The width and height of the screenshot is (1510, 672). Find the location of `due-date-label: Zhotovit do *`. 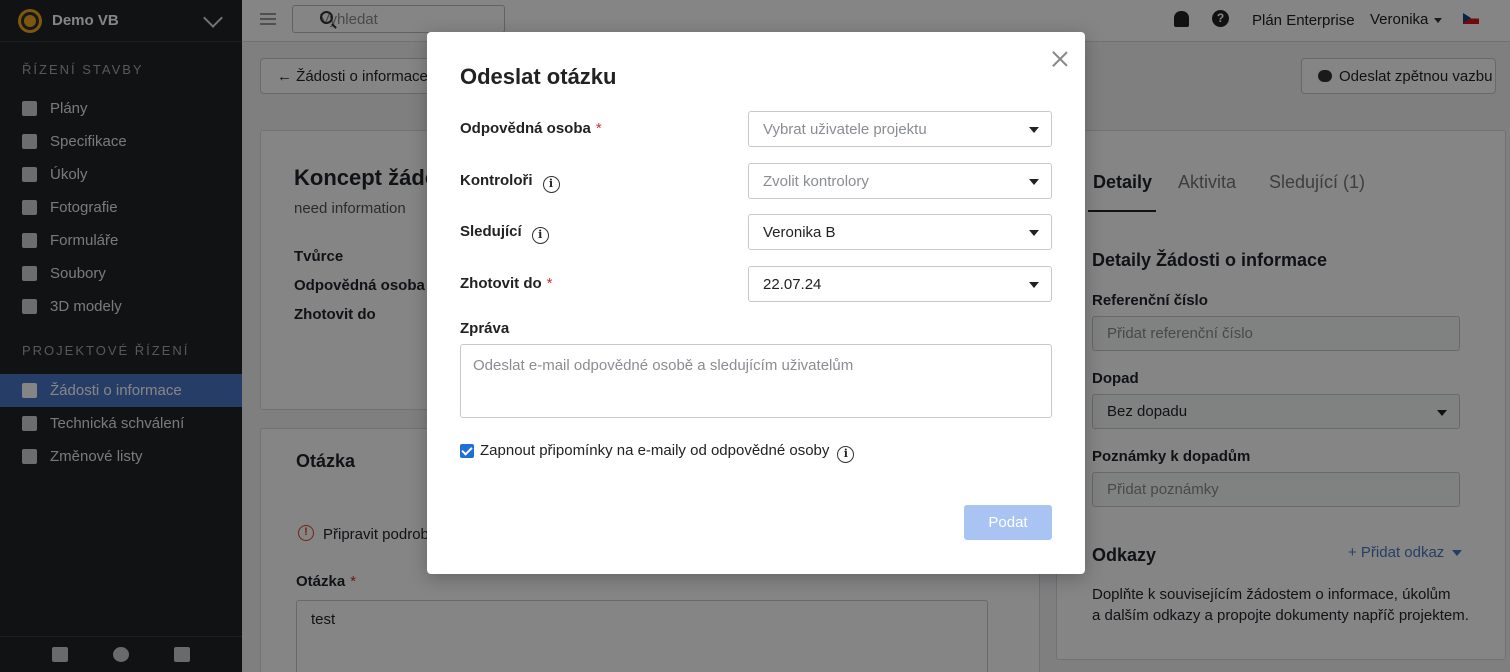

due-date-label: Zhotovit do * is located at coordinates (506, 283).